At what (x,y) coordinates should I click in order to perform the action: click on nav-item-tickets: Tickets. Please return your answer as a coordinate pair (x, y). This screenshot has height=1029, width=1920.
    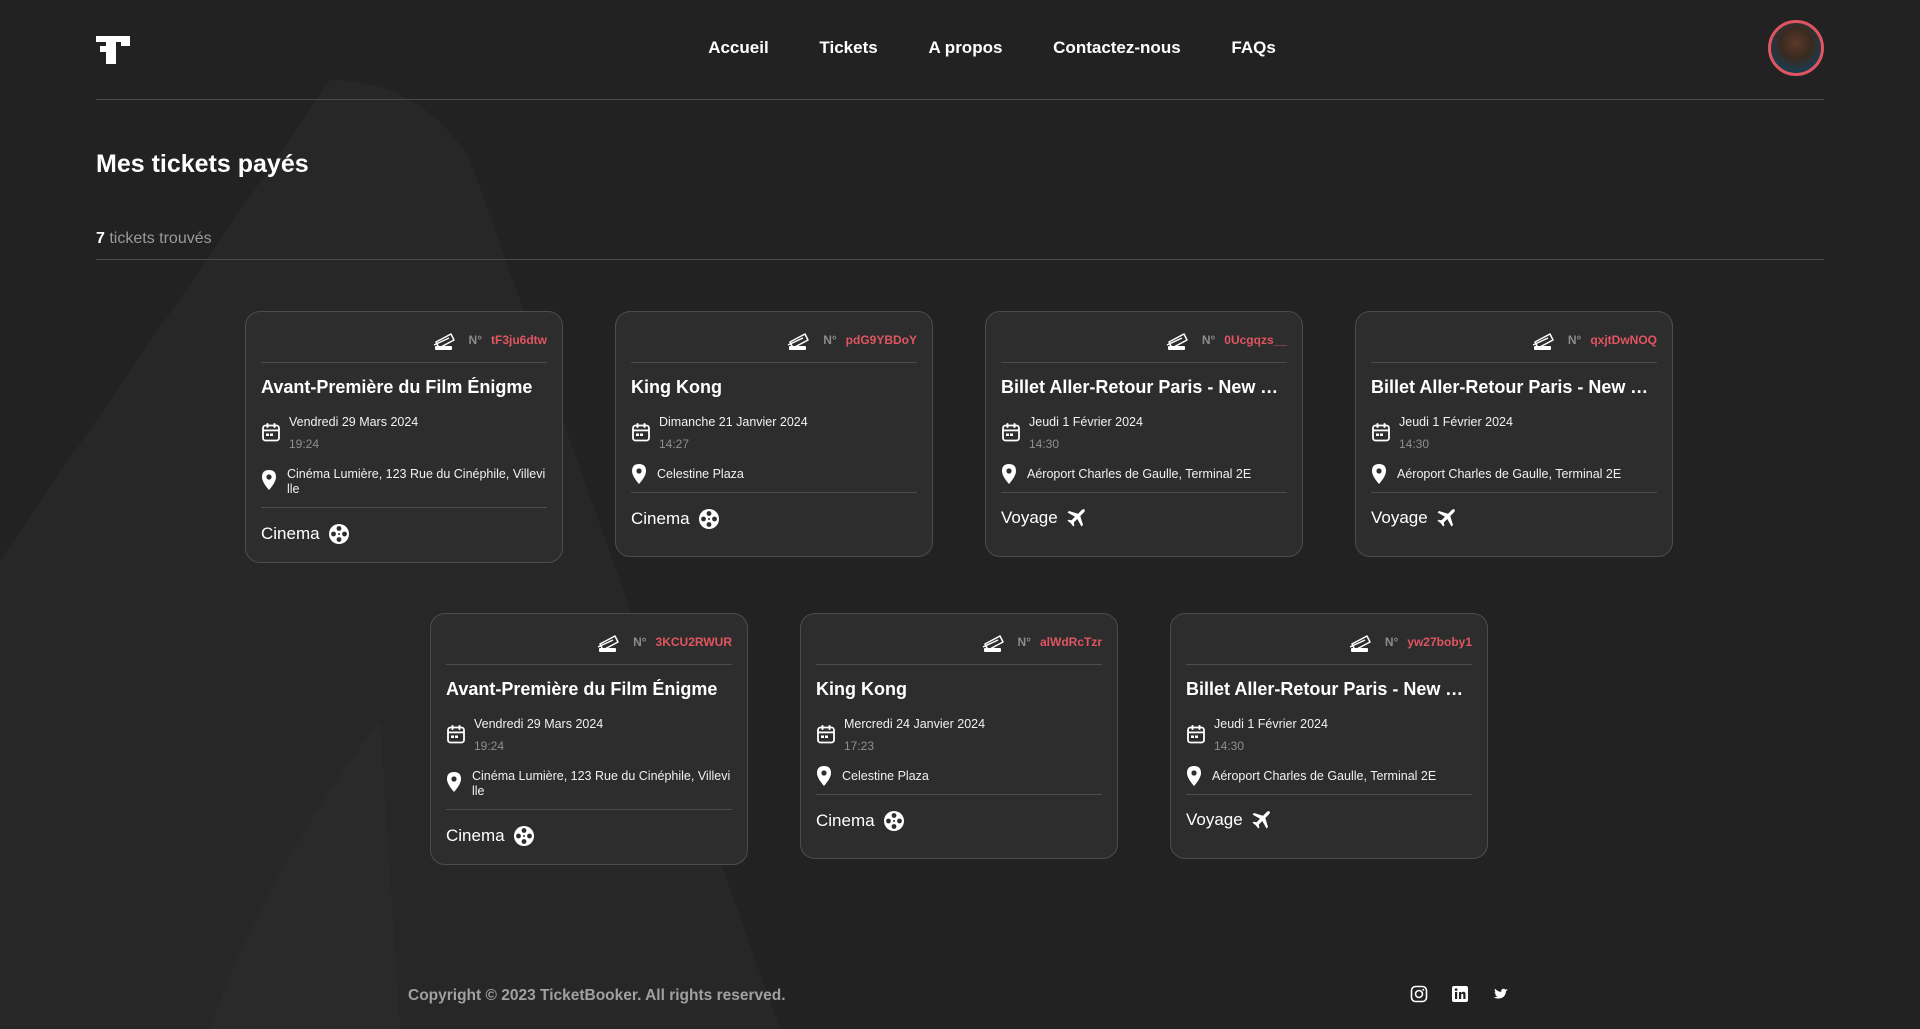
    Looking at the image, I should click on (848, 47).